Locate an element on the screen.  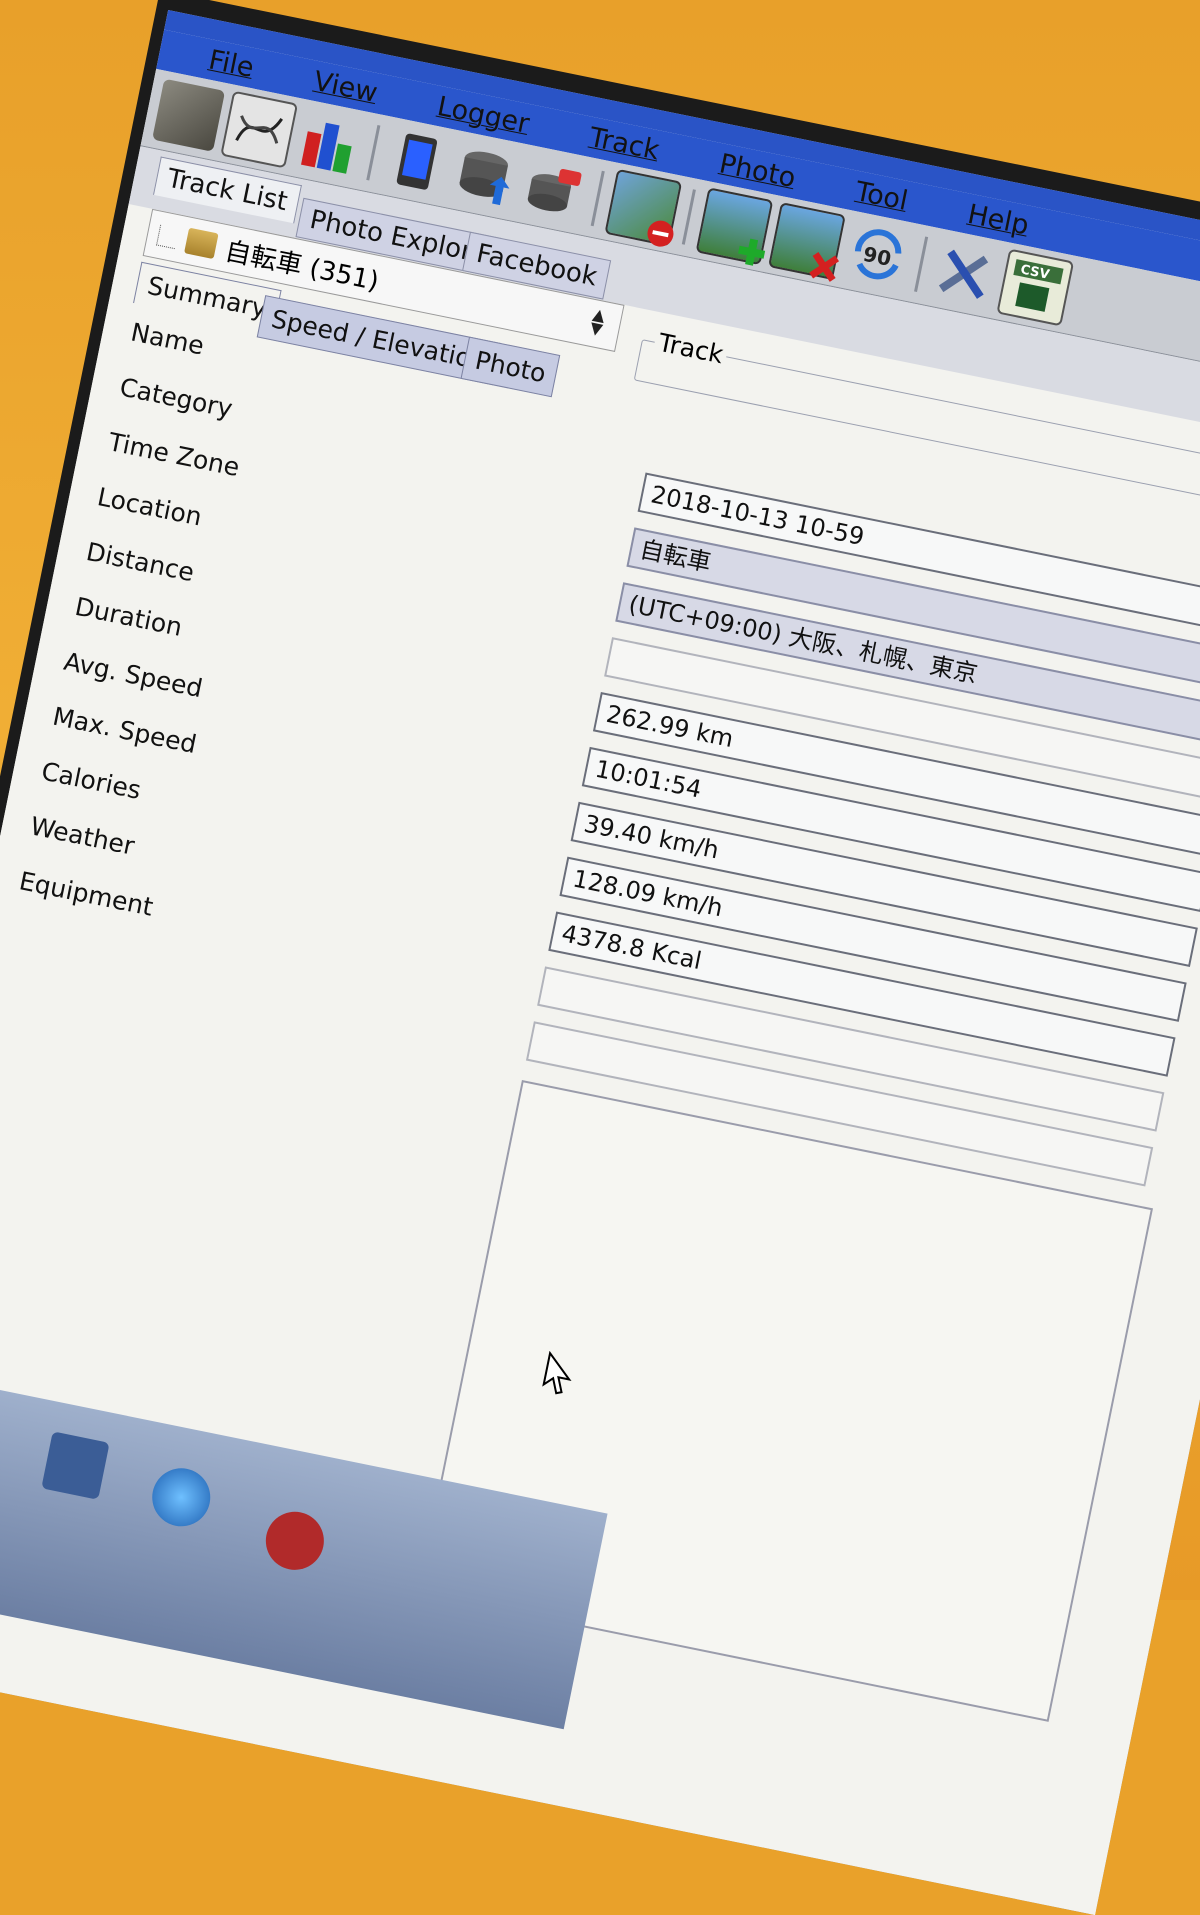
label-avg-speed: Avg. Speed is located at coordinates (133, 675).